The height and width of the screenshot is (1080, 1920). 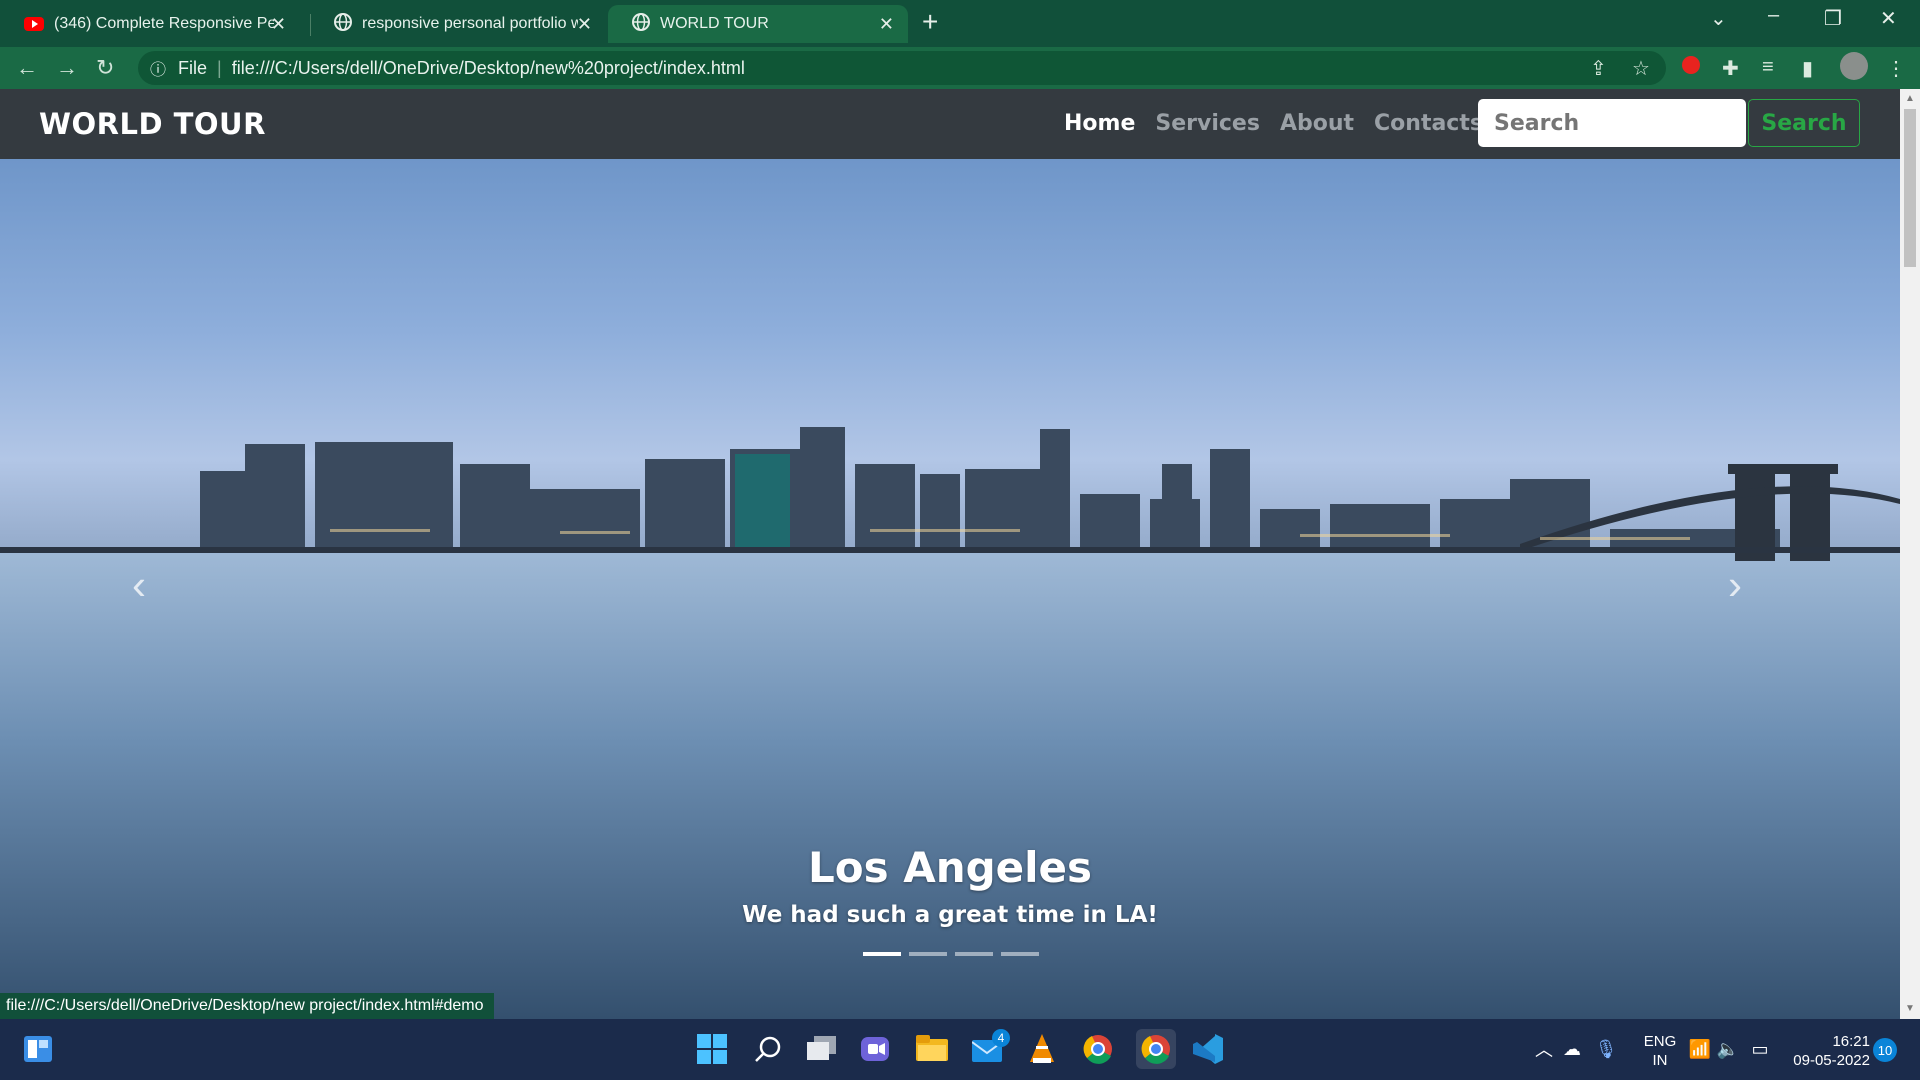 I want to click on language-indicator: ENG IN, so click(x=1660, y=1051).